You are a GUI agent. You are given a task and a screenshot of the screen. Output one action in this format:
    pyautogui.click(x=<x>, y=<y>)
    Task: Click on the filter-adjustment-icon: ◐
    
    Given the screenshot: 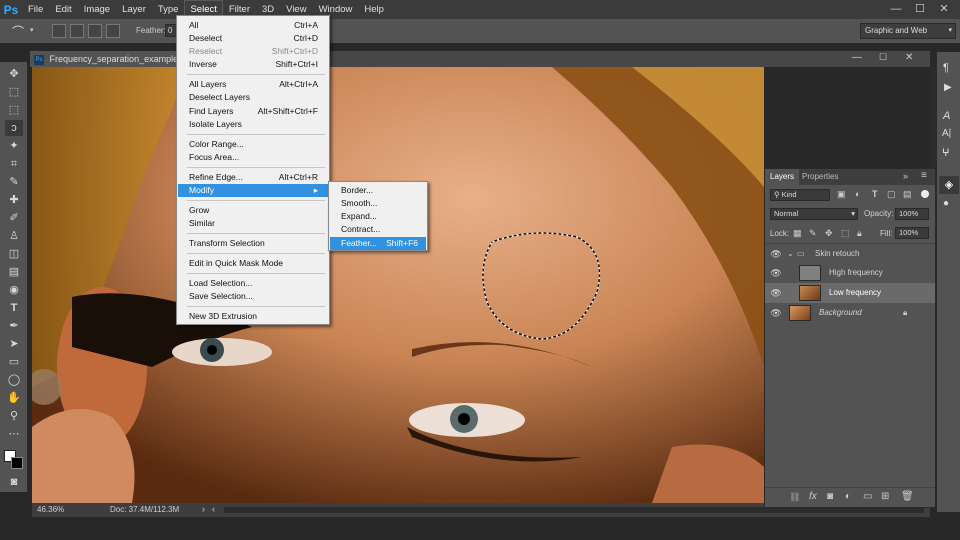 What is the action you would take?
    pyautogui.click(x=857, y=194)
    